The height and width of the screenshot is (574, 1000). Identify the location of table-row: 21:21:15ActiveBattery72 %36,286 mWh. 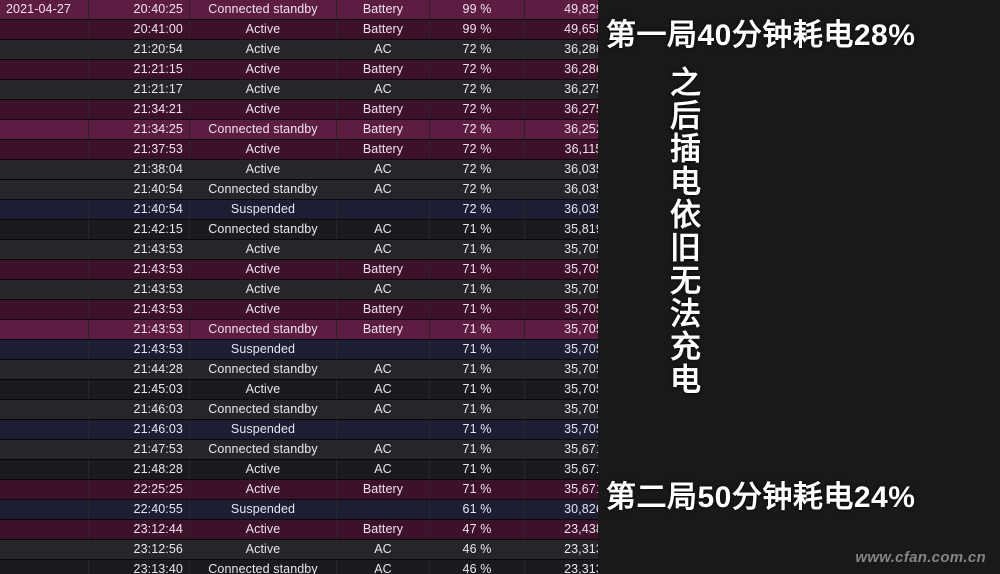
(338, 70).